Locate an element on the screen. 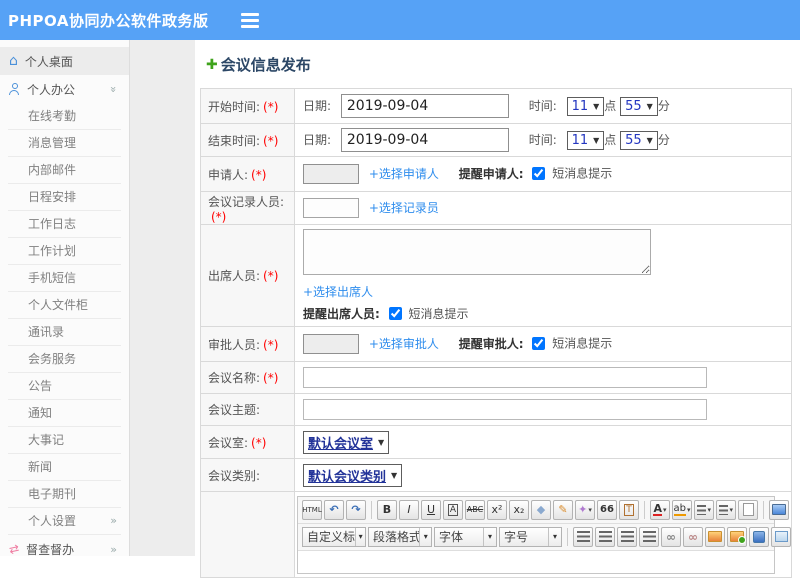  eraser-icon: ◆ is located at coordinates (541, 510).